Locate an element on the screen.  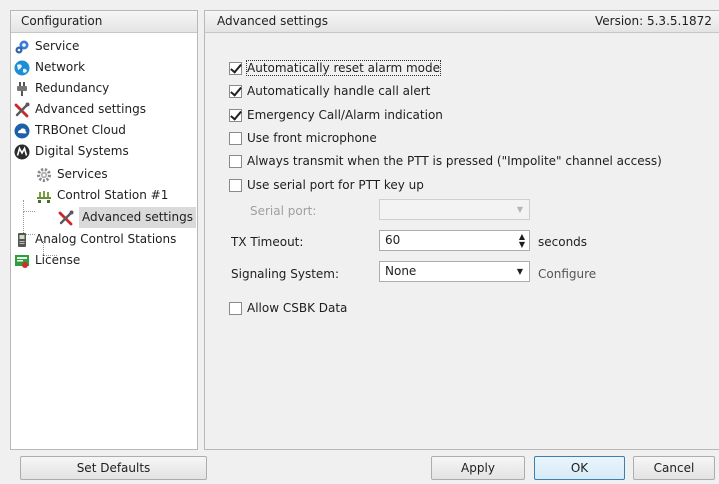
tree-item-digital-systems: Digital Systems is located at coordinates (71, 151).